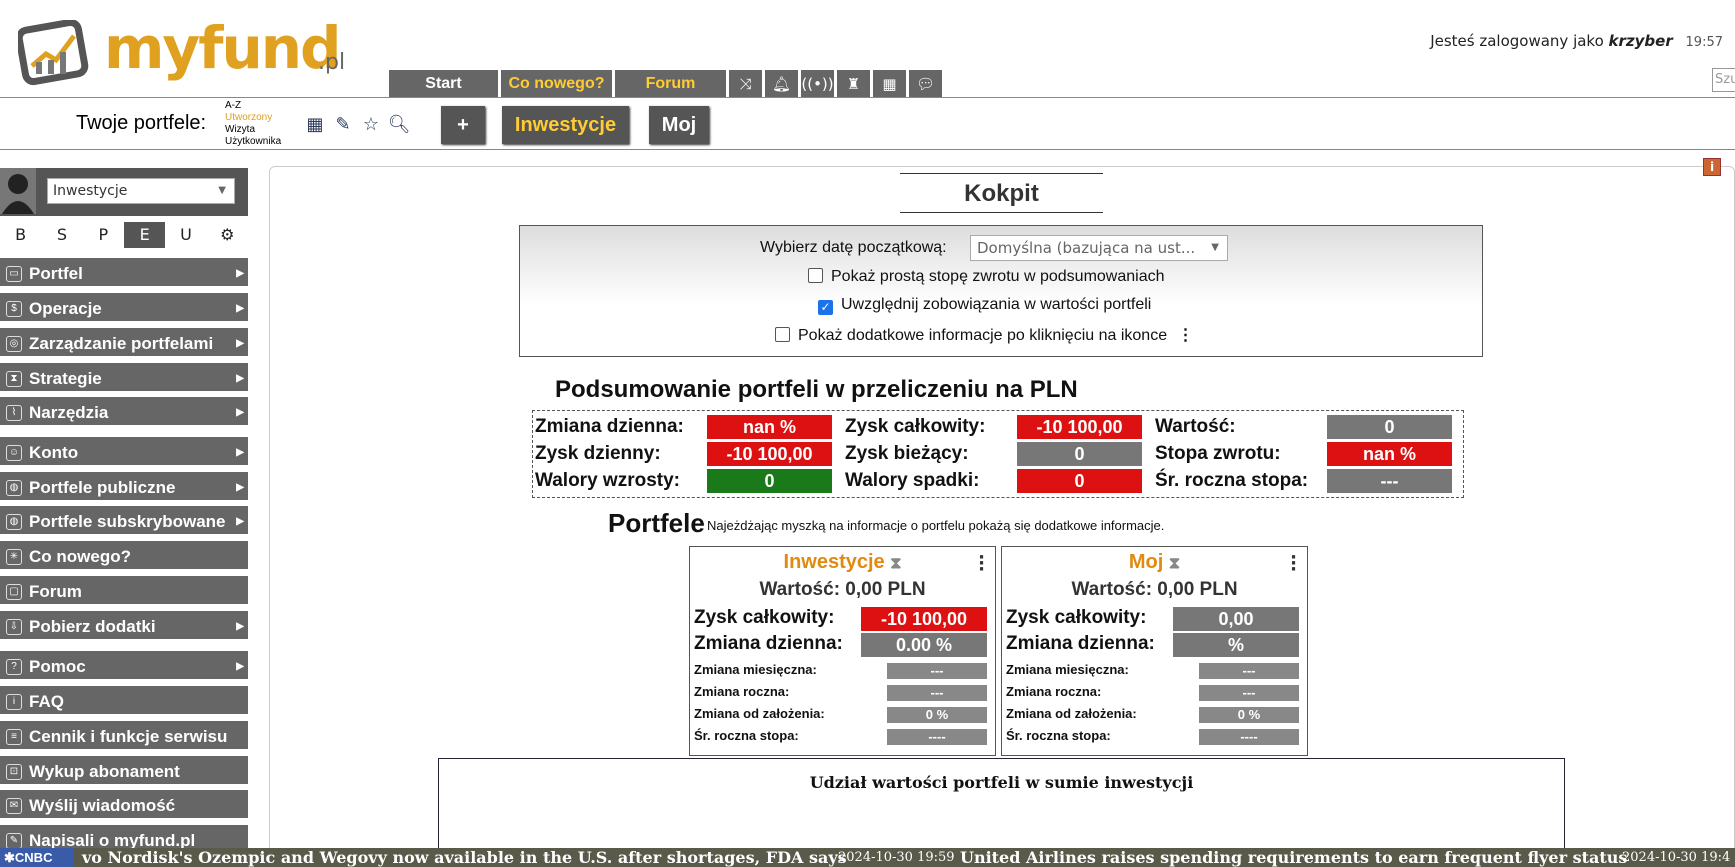 The width and height of the screenshot is (1735, 867). Describe the element at coordinates (670, 83) in the screenshot. I see `tab-forum: Forum` at that location.